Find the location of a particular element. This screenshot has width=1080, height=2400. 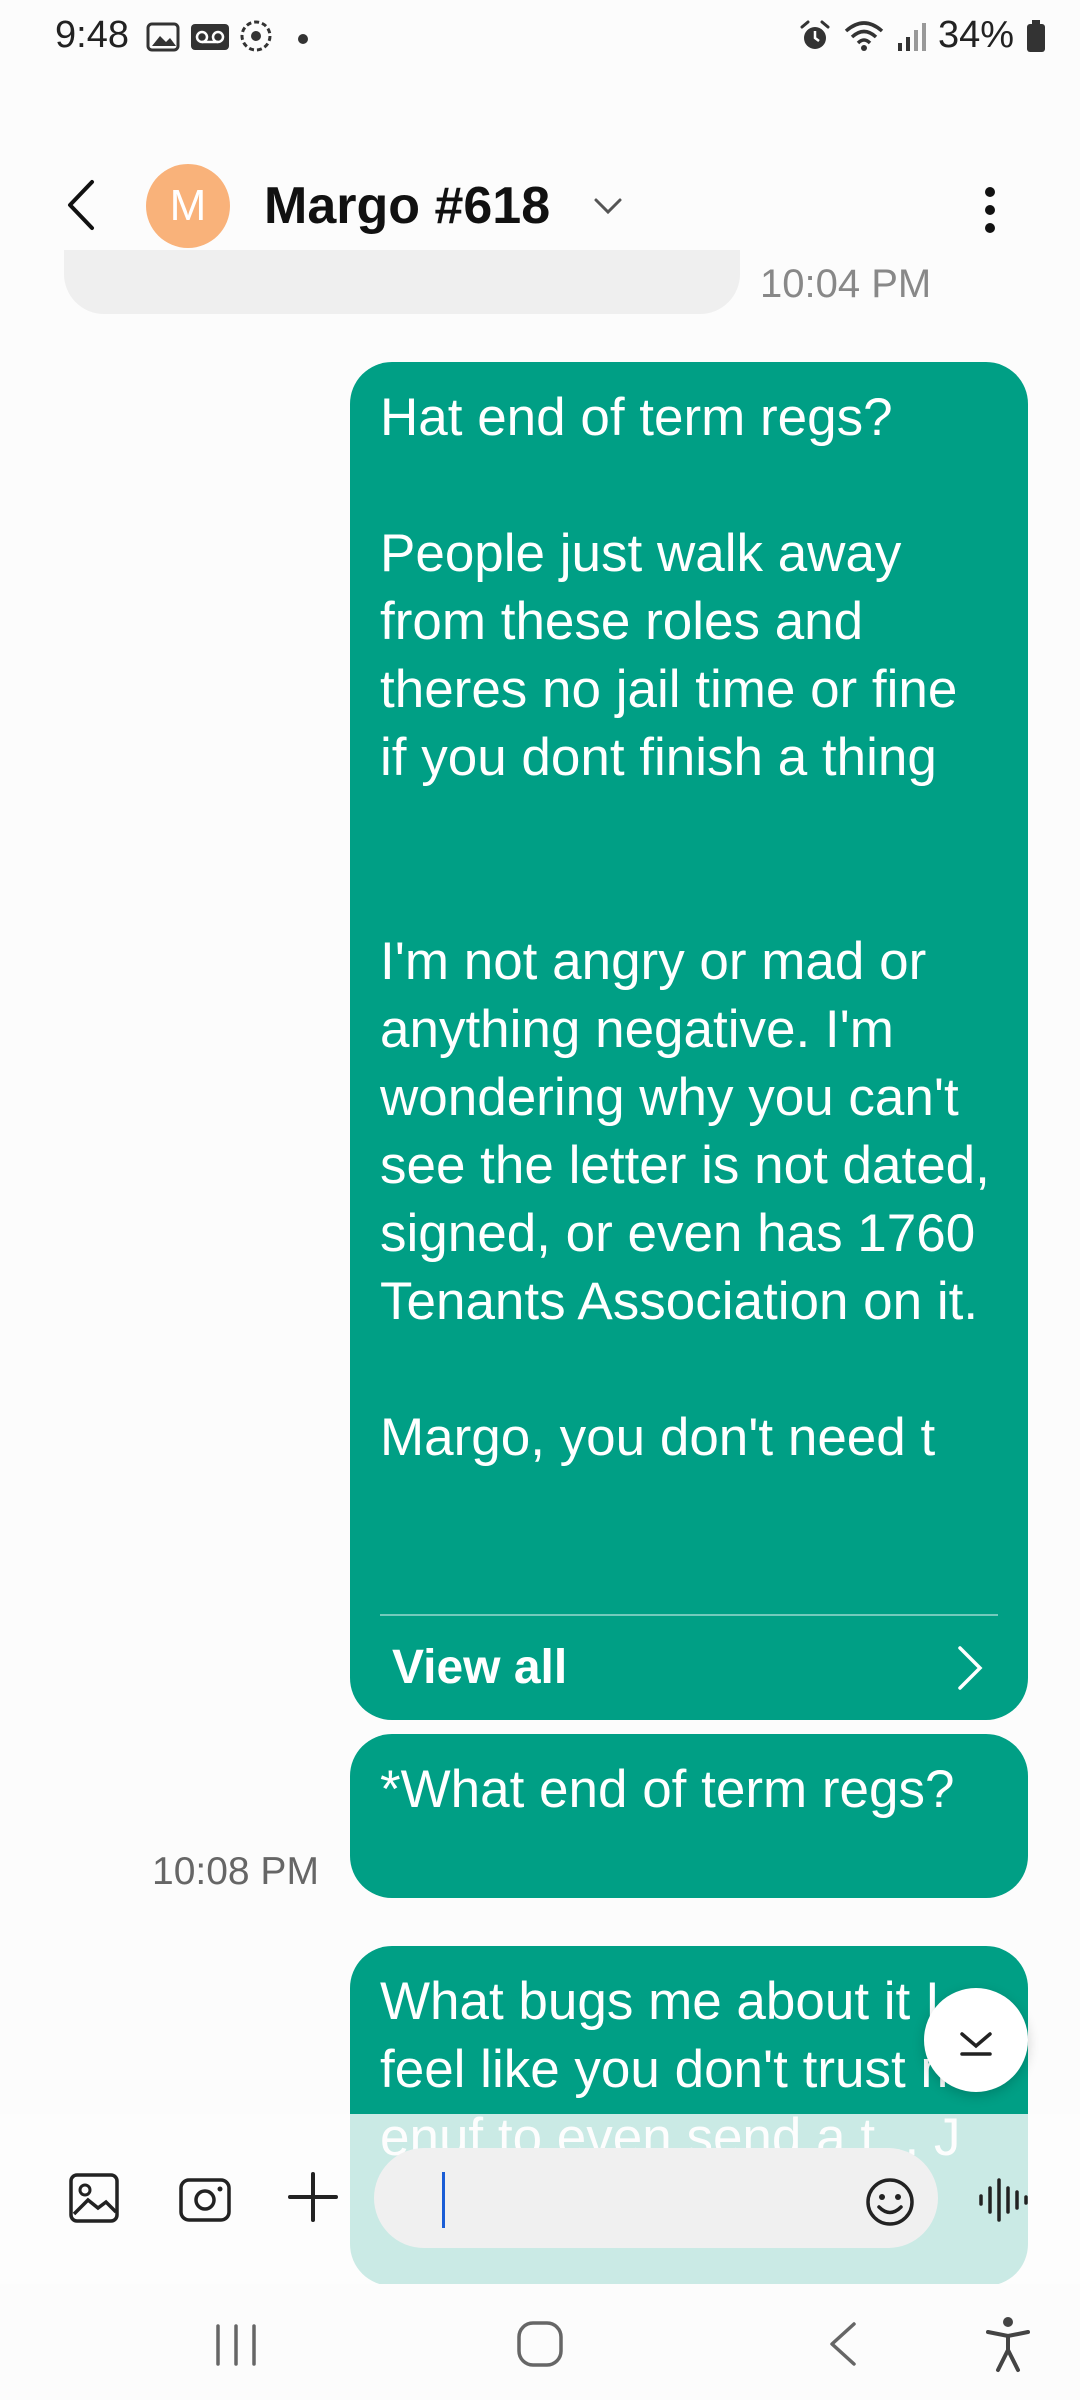

sync-icon is located at coordinates (256, 36).